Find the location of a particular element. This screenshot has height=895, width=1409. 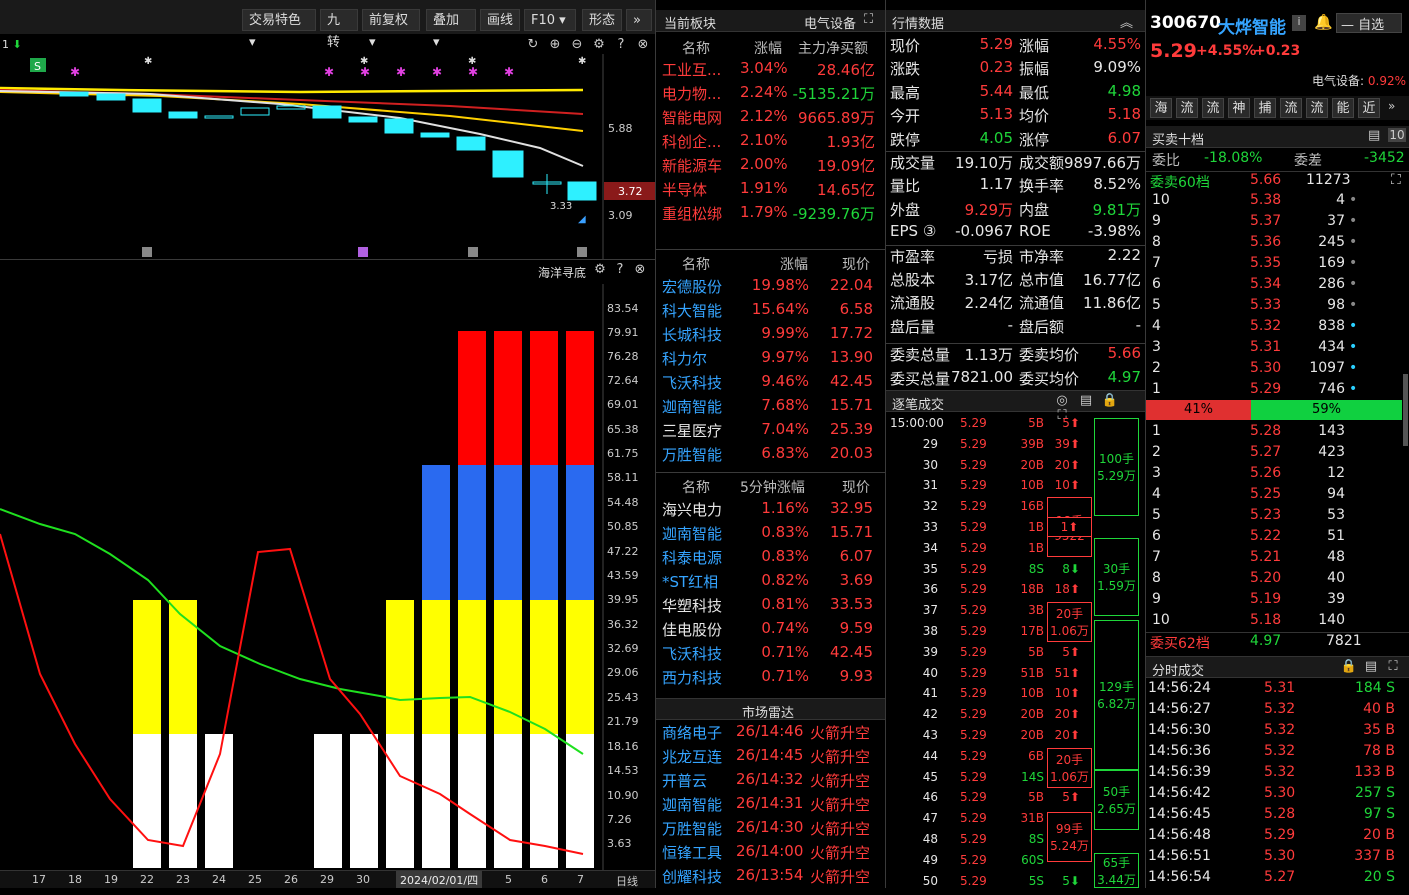

radar-row: 万胜智能 26/14:30 火箭升空 is located at coordinates (770, 830).